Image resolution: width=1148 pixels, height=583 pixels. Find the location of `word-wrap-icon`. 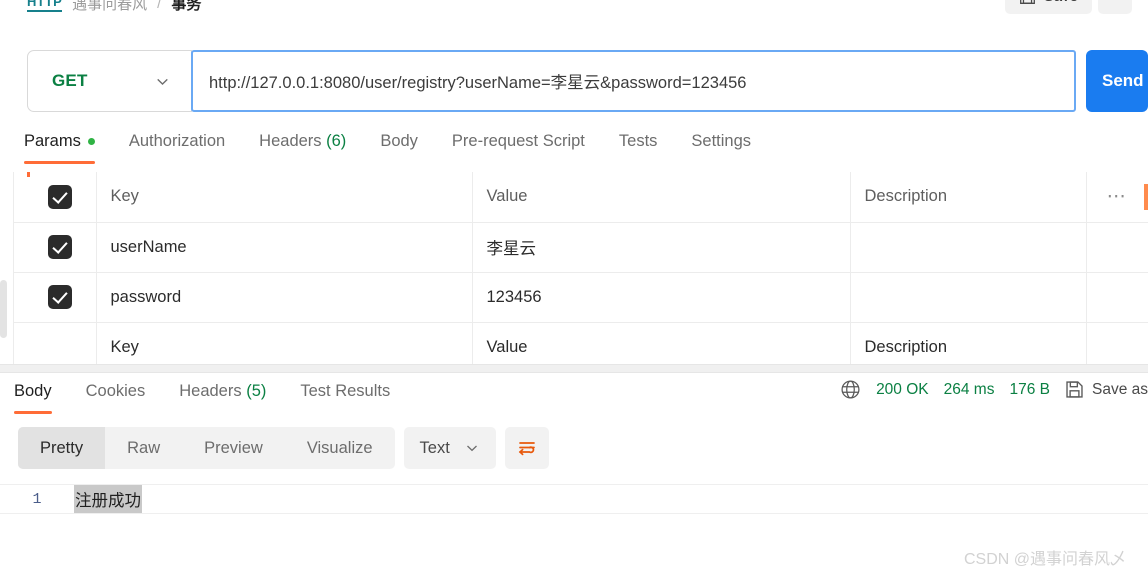

word-wrap-icon is located at coordinates (527, 448).